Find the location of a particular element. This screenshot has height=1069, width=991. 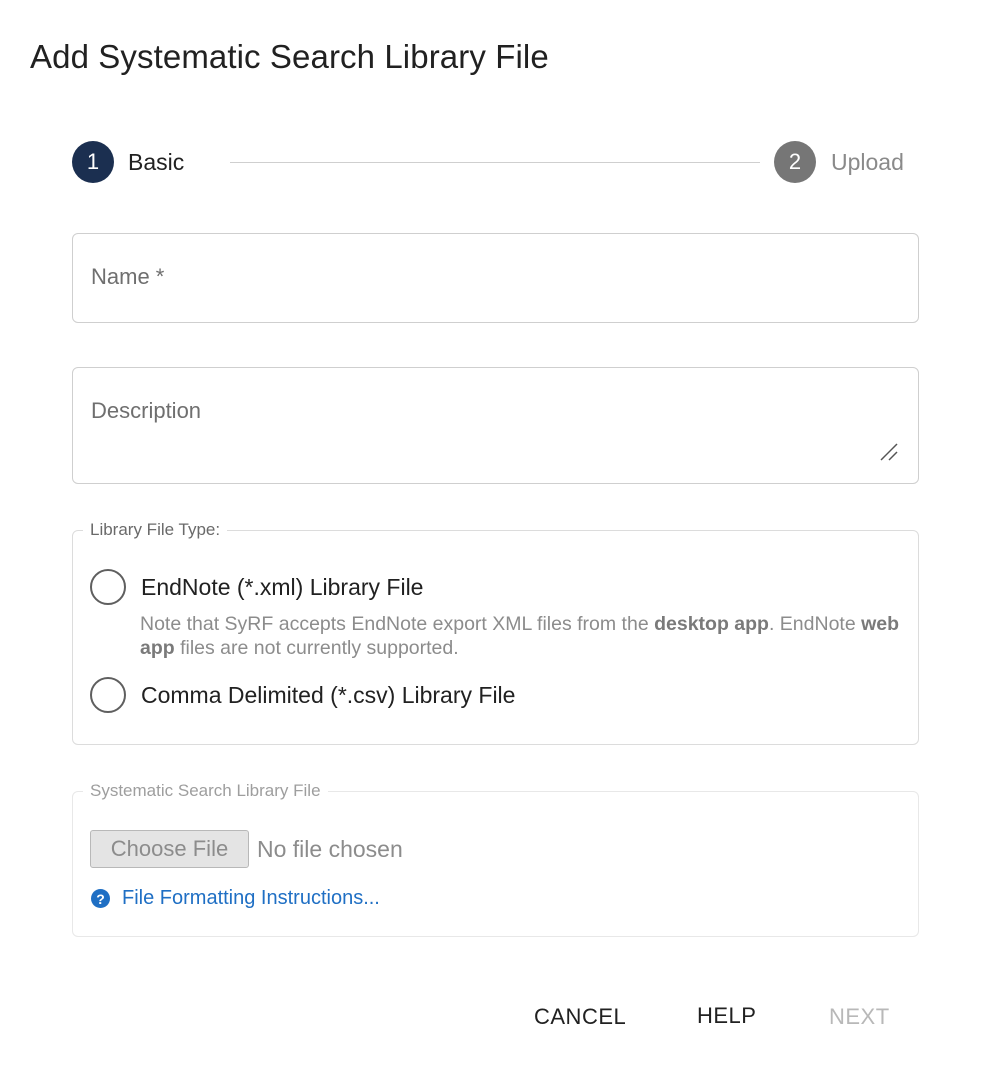

file-status-text: No file chosen is located at coordinates (330, 849).